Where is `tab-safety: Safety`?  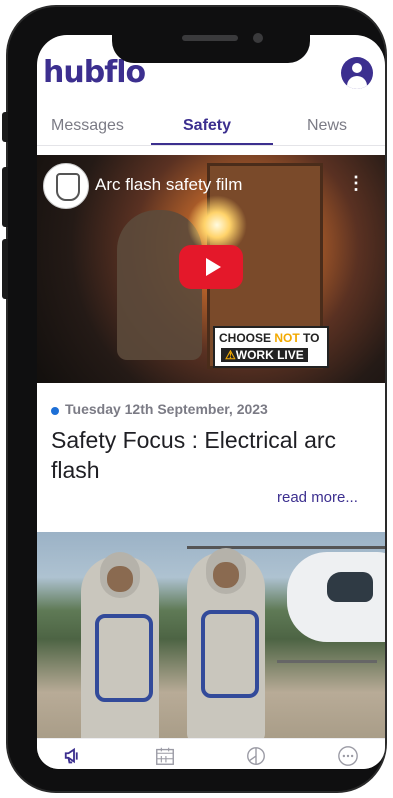 tab-safety: Safety is located at coordinates (207, 126).